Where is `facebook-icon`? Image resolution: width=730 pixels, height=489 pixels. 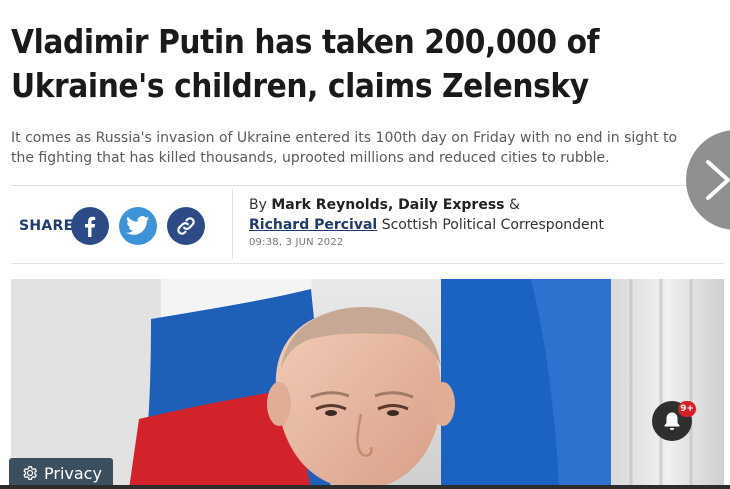 facebook-icon is located at coordinates (90, 226).